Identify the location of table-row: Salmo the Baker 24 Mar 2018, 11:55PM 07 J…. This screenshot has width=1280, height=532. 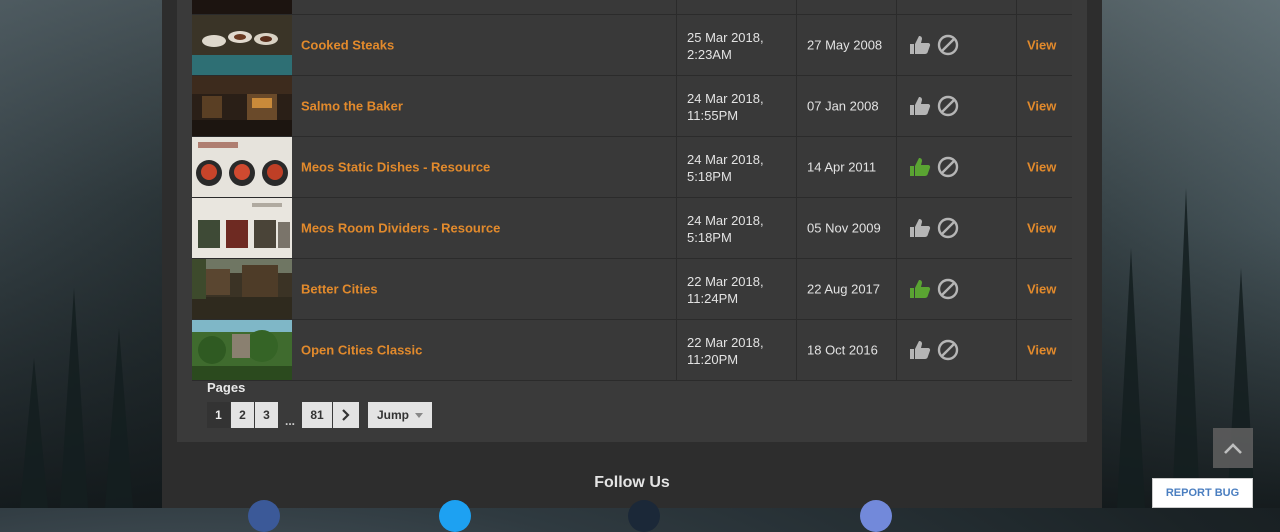
(632, 106).